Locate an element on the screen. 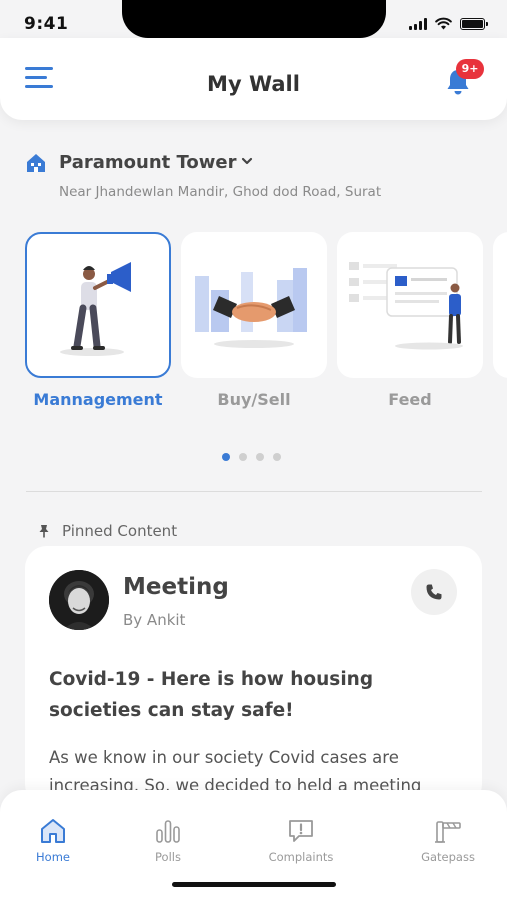  category-management-card is located at coordinates (98, 305).